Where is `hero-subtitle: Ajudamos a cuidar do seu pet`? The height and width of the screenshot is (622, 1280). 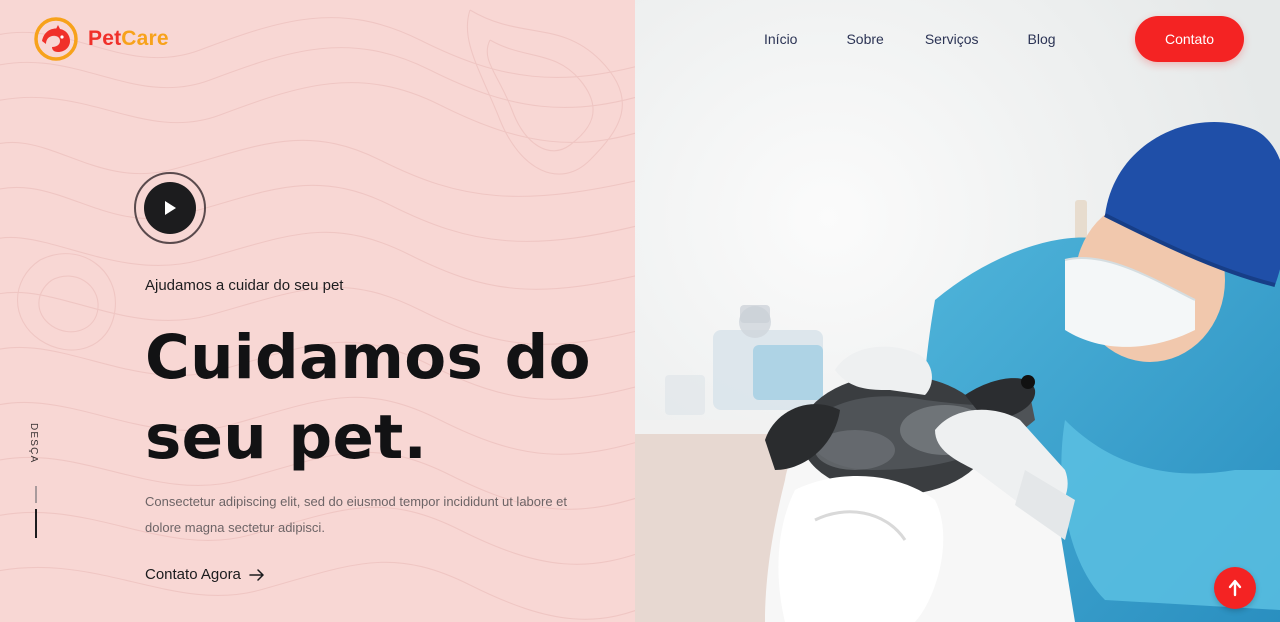
hero-subtitle: Ajudamos a cuidar do seu pet is located at coordinates (244, 285).